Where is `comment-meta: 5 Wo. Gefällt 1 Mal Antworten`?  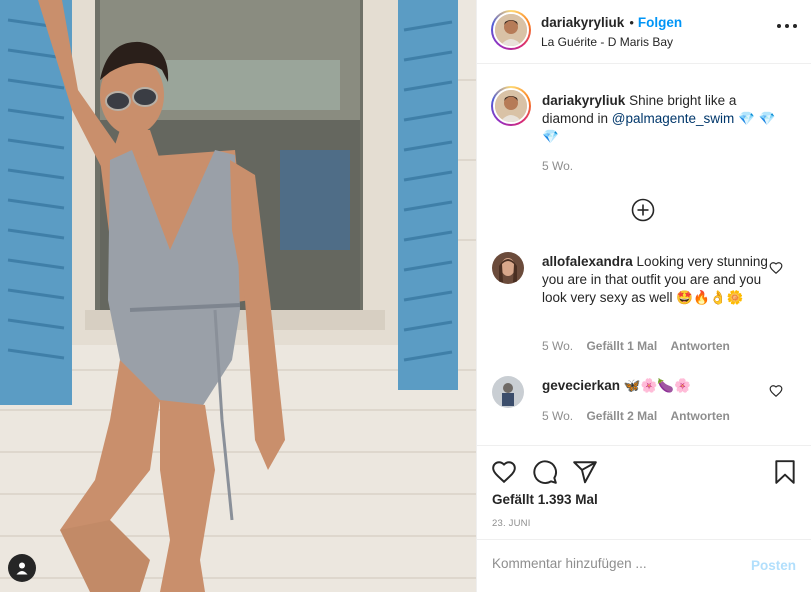
comment-meta: 5 Wo. Gefällt 1 Mal Antworten is located at coordinates (636, 346).